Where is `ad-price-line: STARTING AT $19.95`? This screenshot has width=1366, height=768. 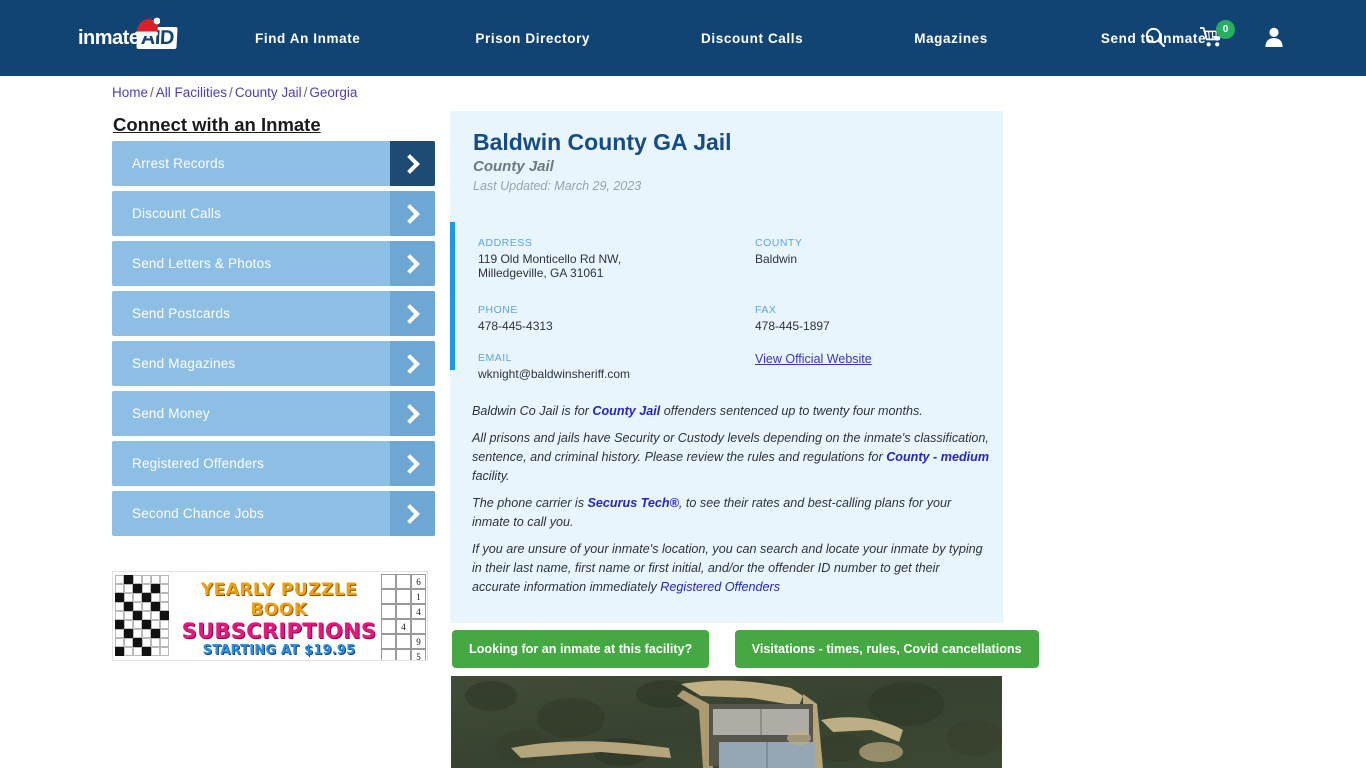
ad-price-line: STARTING AT $19.95 is located at coordinates (279, 650).